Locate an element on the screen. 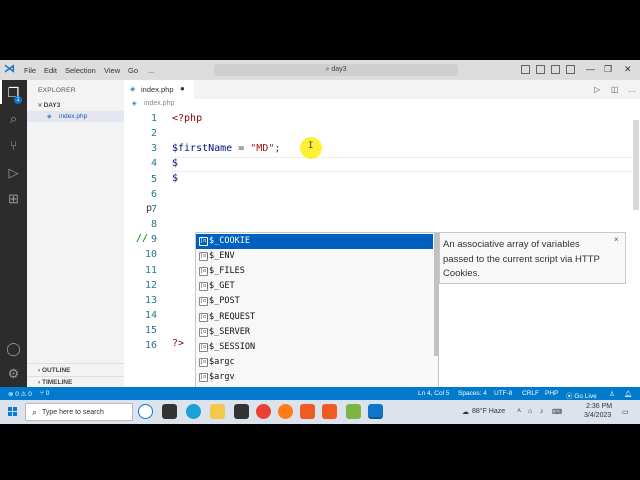 Image resolution: width=640 pixels, height=480 pixels. input-method-icon: ⌨ is located at coordinates (557, 412).